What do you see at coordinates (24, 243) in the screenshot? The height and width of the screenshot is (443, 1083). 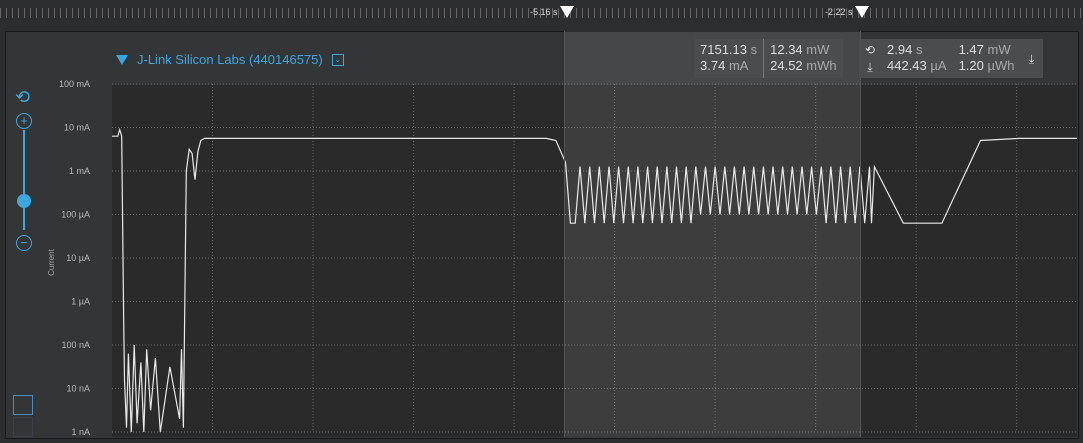 I see `zoom-out-icon: −` at bounding box center [24, 243].